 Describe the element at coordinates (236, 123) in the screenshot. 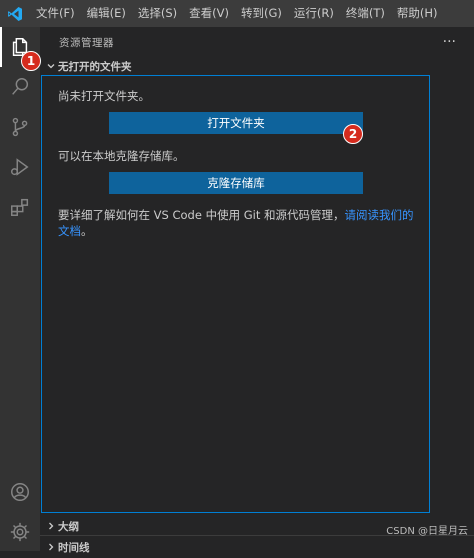

I see `open-folder-button: 打开文件夹` at that location.